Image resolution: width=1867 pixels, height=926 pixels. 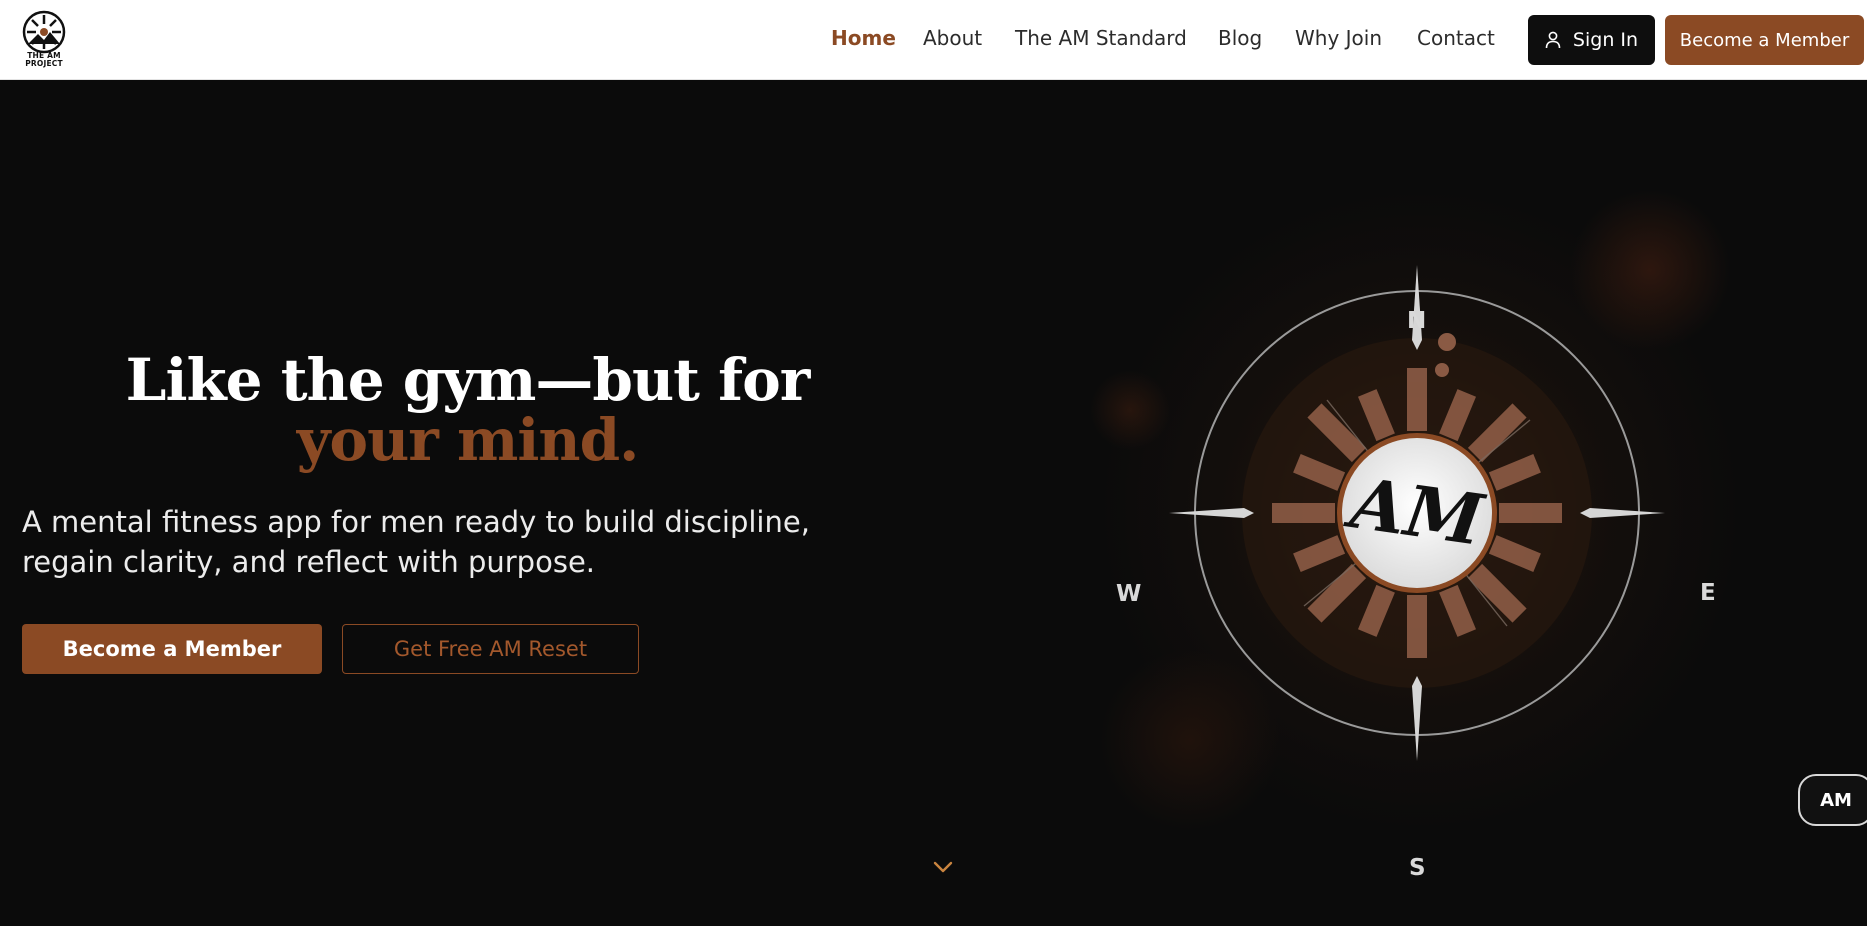 I want to click on chat-widget-button: AM, so click(x=1832, y=800).